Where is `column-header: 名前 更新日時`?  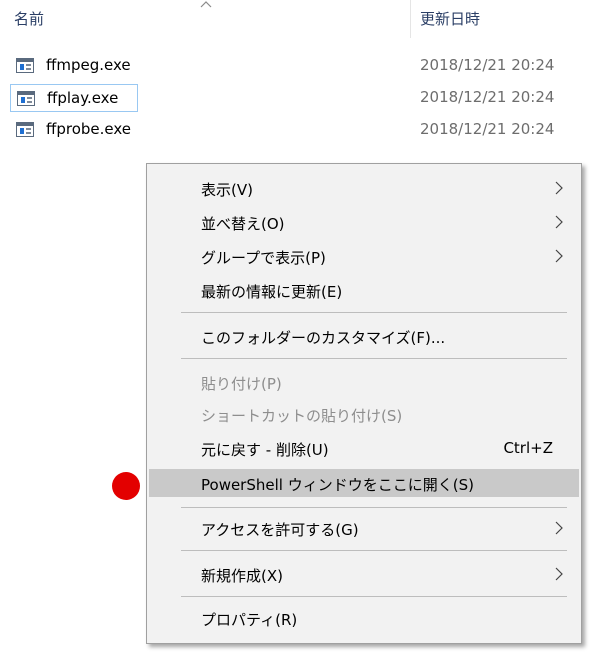
column-header: 名前 更新日時 is located at coordinates (300, 20).